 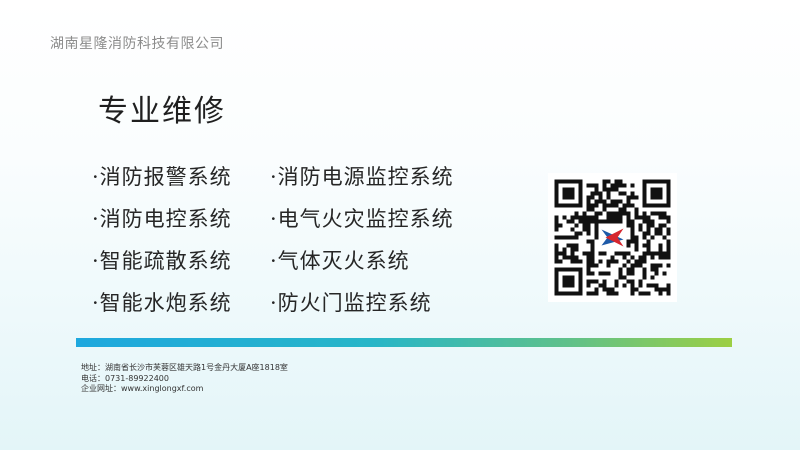 I want to click on system-item: ·电气火灾监控系统, so click(x=362, y=219).